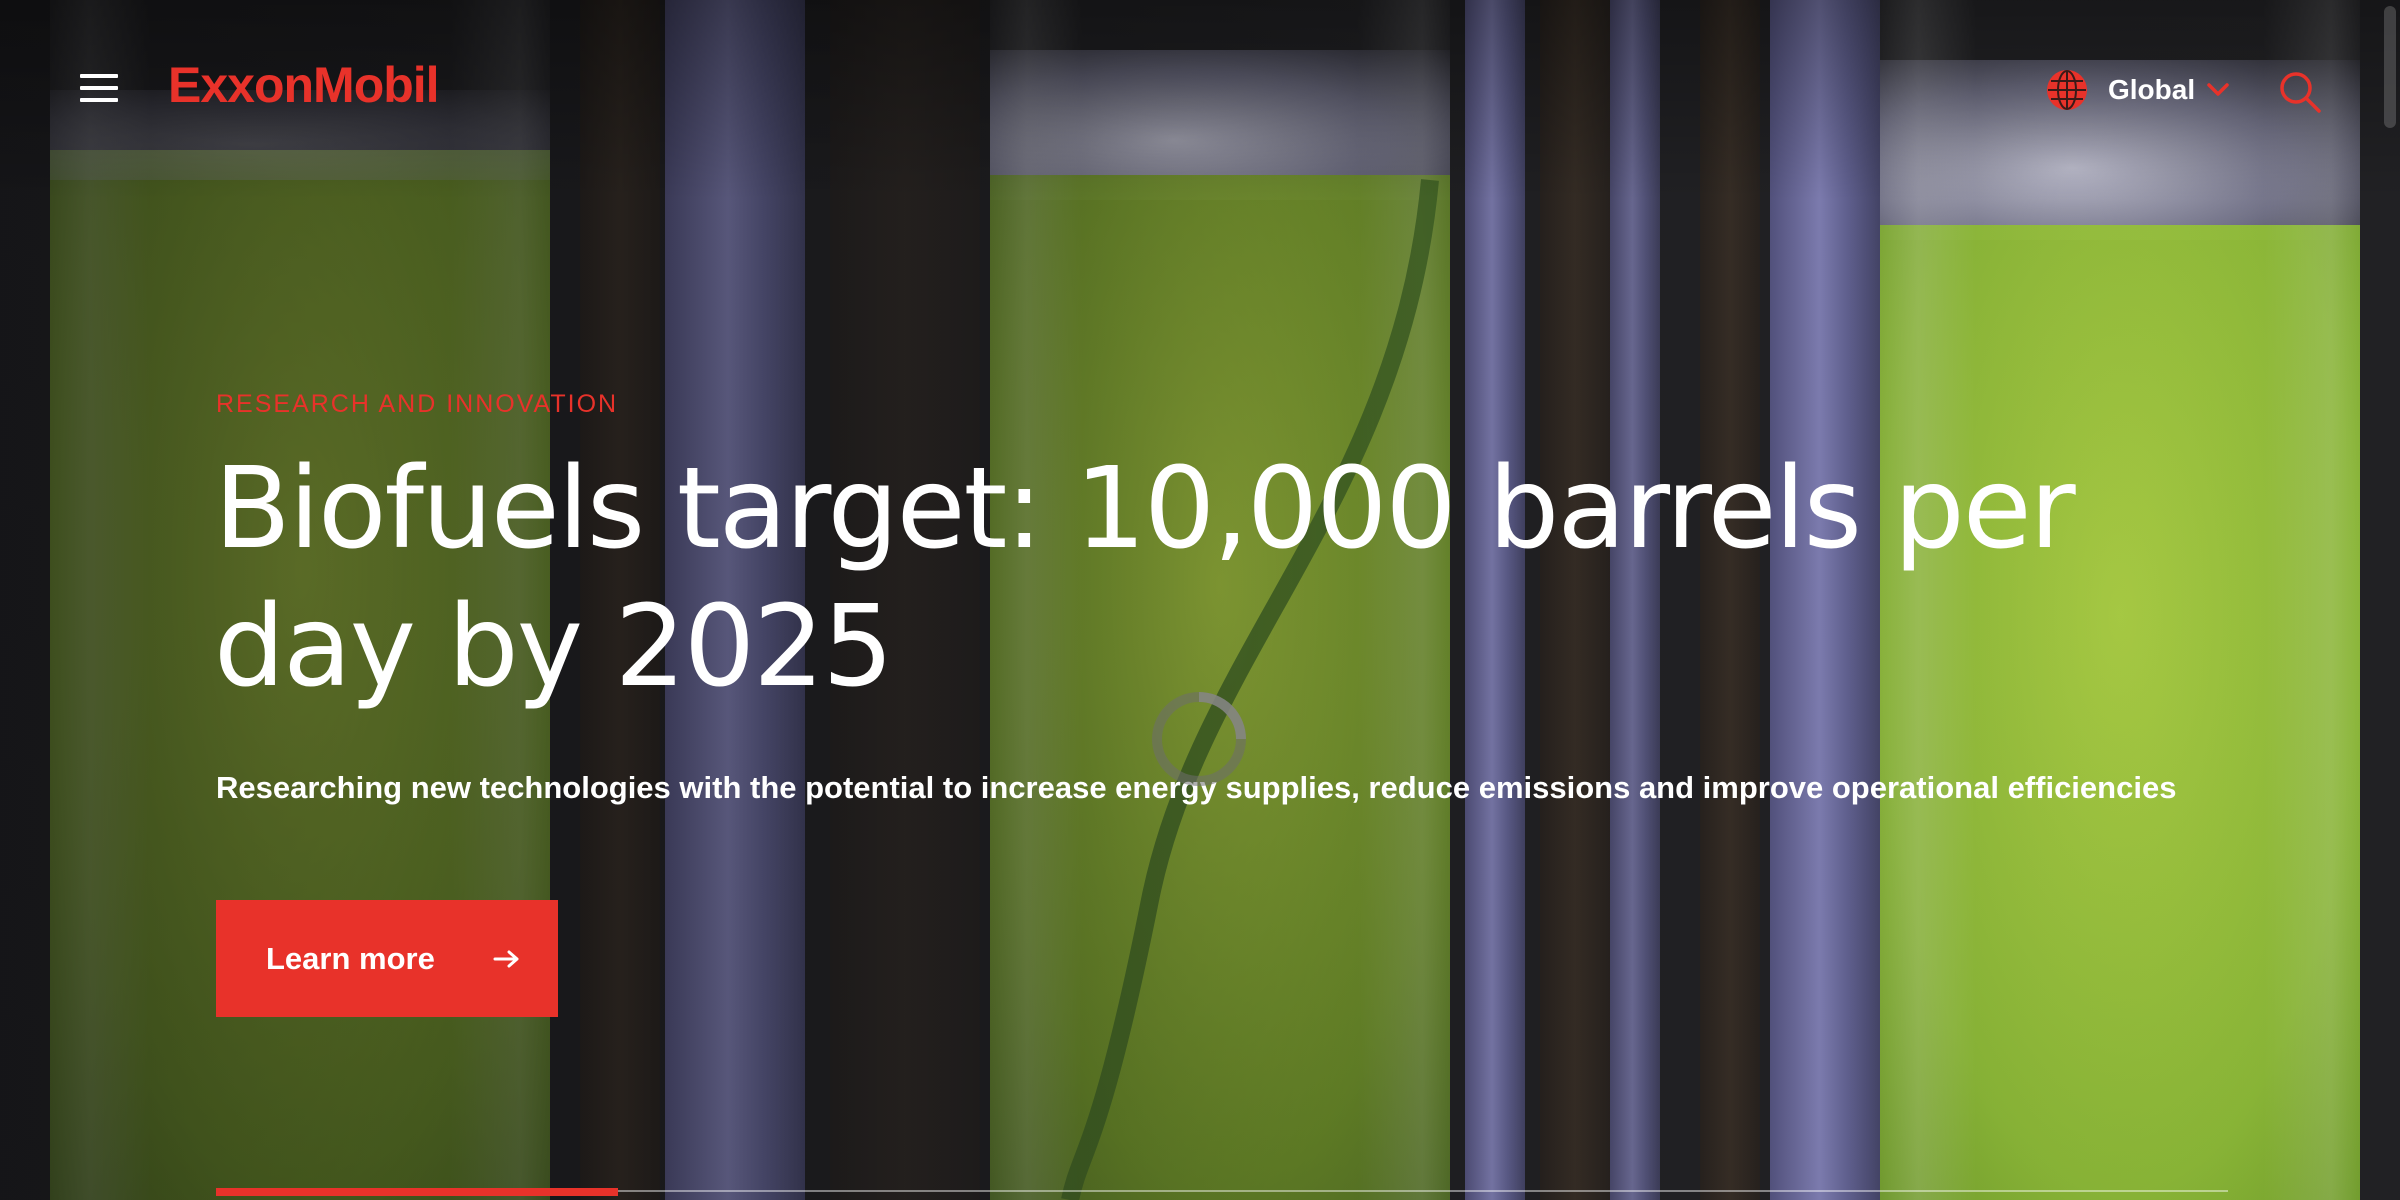  Describe the element at coordinates (417, 404) in the screenshot. I see `hero-eyebrow: RESEARCH AND INNOVATION` at that location.